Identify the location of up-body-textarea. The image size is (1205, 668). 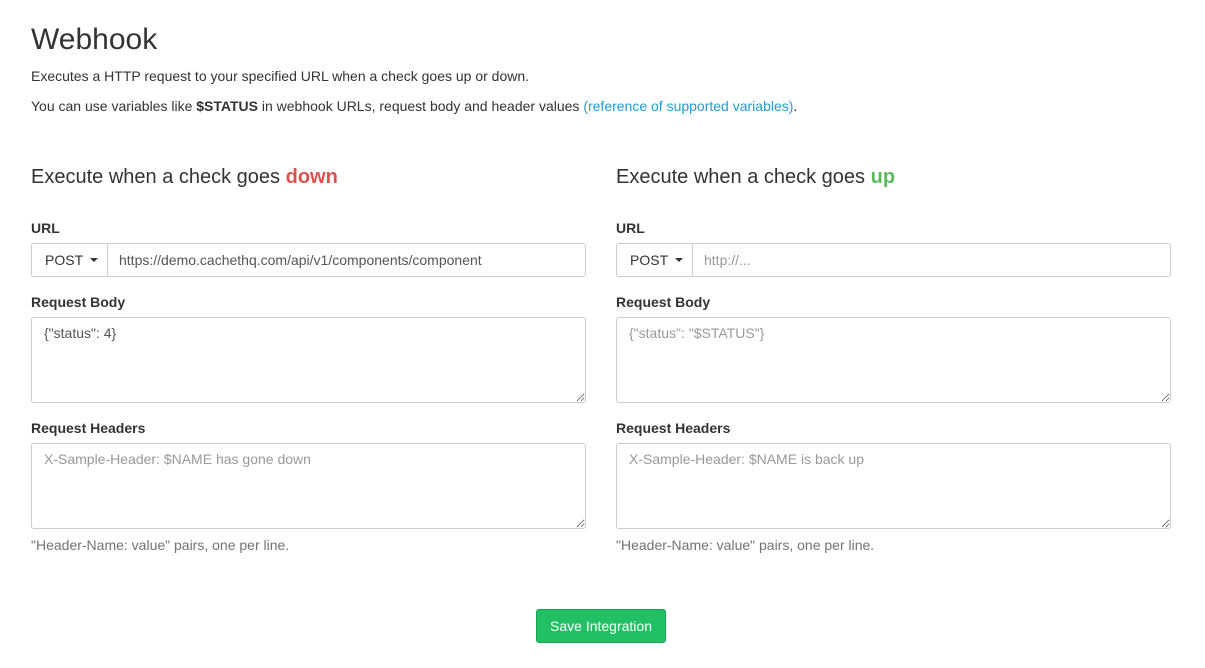
(893, 360).